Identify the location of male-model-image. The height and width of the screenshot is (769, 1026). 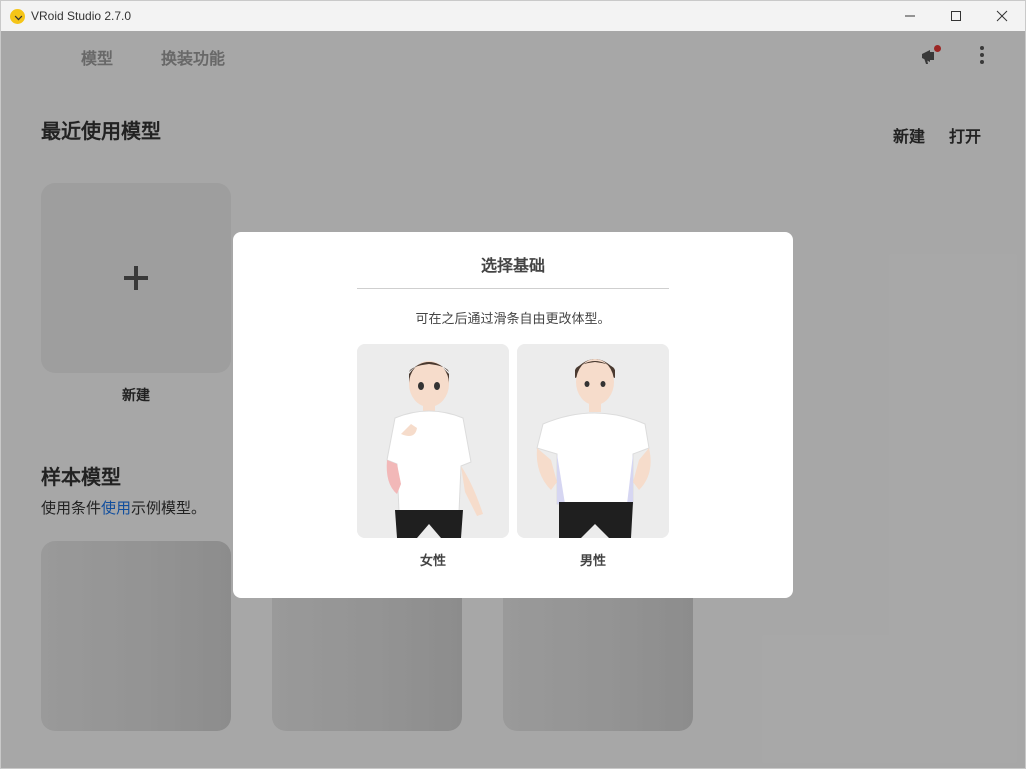
(593, 441).